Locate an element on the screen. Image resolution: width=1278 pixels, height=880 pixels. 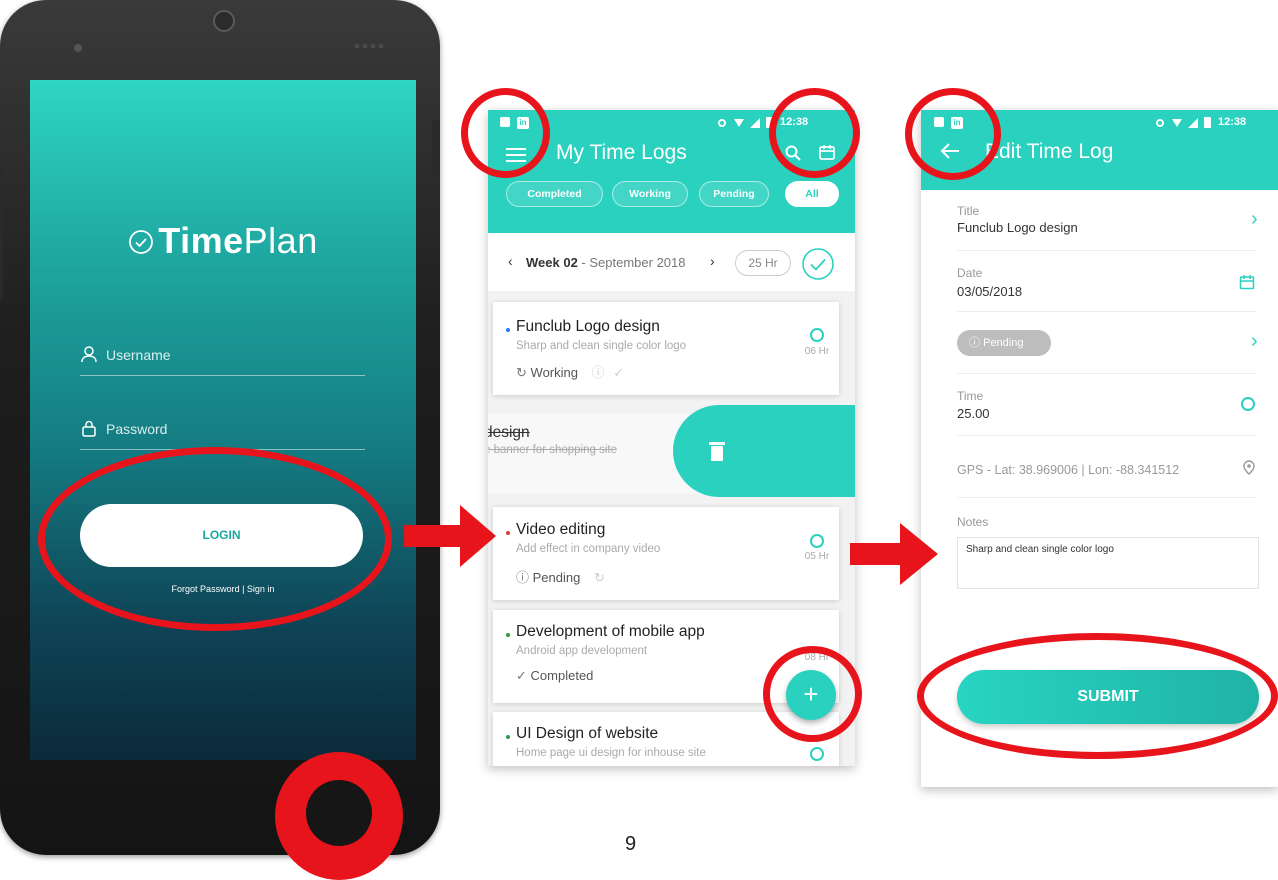
prev-week-arrow: ‹ is located at coordinates (510, 261).